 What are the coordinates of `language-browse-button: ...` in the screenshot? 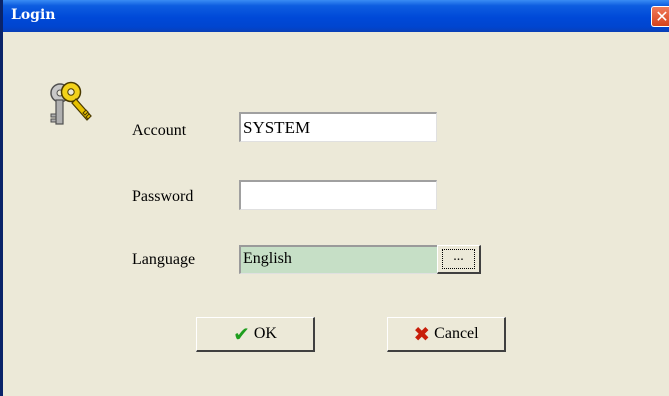 It's located at (459, 259).